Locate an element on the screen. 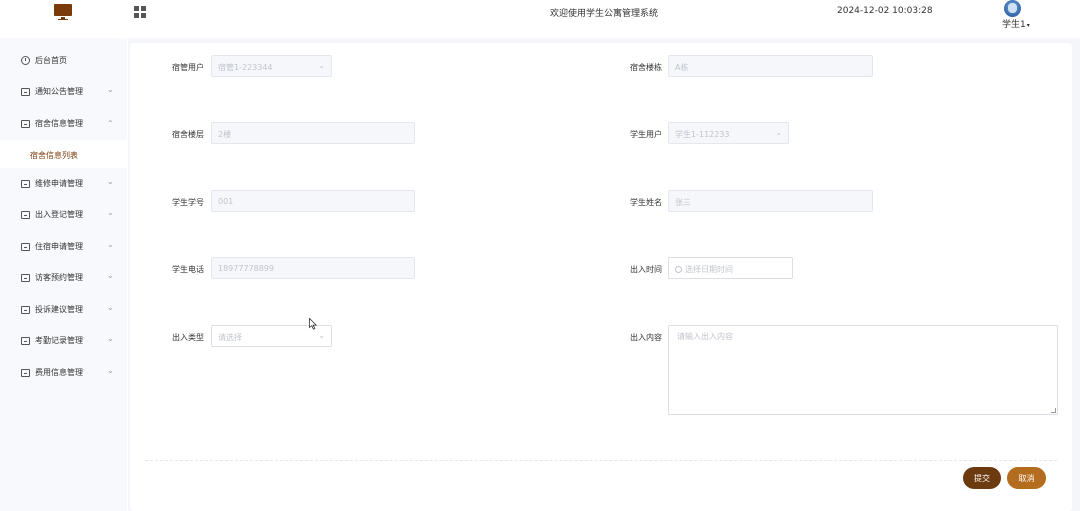 Image resolution: width=1080 pixels, height=511 pixels. sidebar-item-home: 后台首页 is located at coordinates (63, 61).